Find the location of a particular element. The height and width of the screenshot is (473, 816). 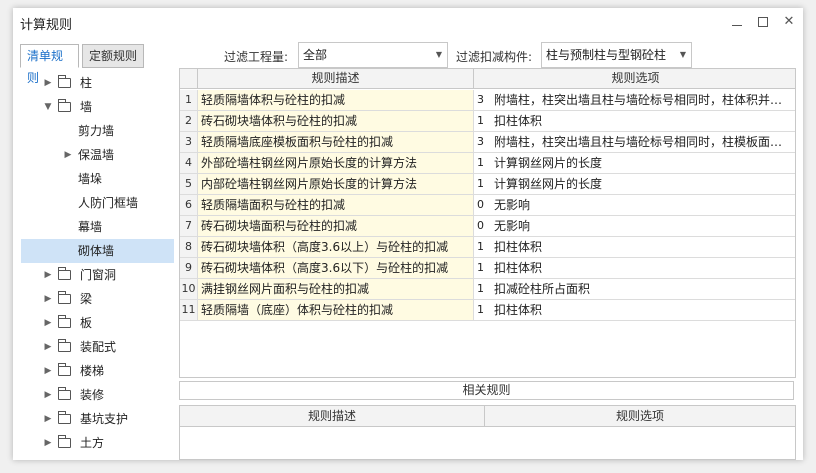

tree-item: ▶ 装修 is located at coordinates (97, 395).